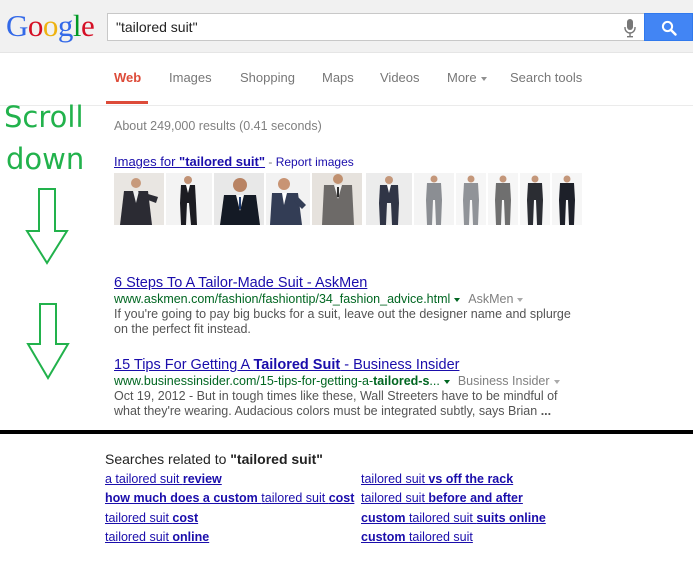 The image size is (693, 577). Describe the element at coordinates (315, 162) in the screenshot. I see `report-images-link: Report images` at that location.